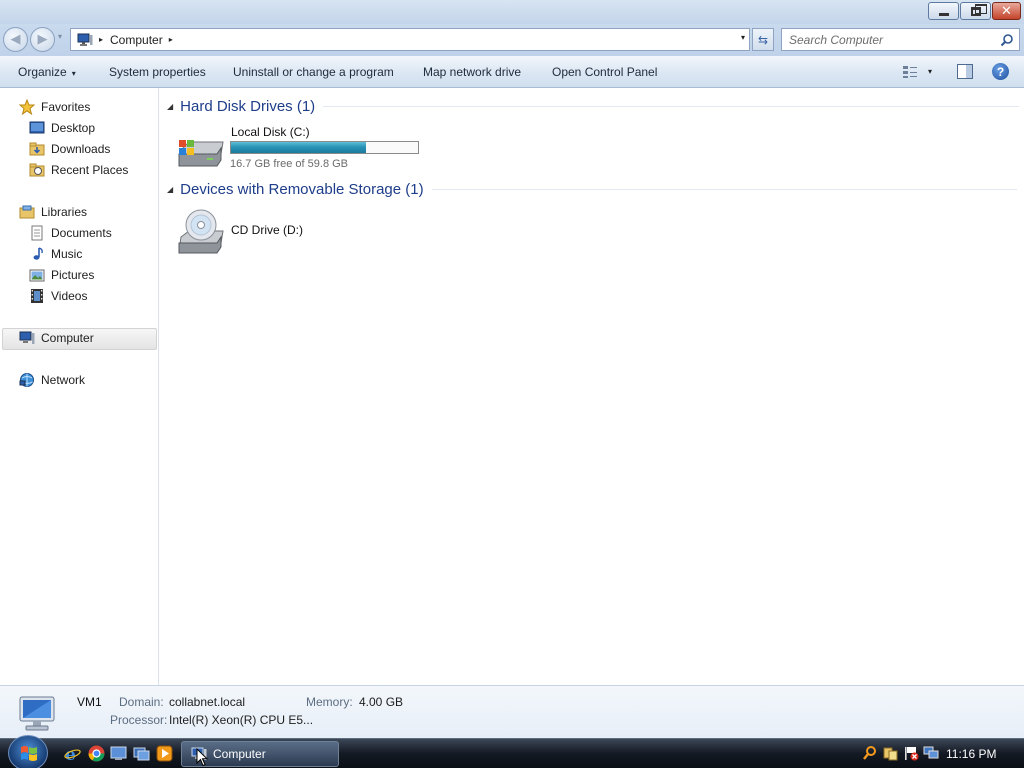 Image resolution: width=1024 pixels, height=768 pixels. What do you see at coordinates (289, 164) in the screenshot?
I see `drive-free-space: 16.7 GB free of 59.8 GB` at bounding box center [289, 164].